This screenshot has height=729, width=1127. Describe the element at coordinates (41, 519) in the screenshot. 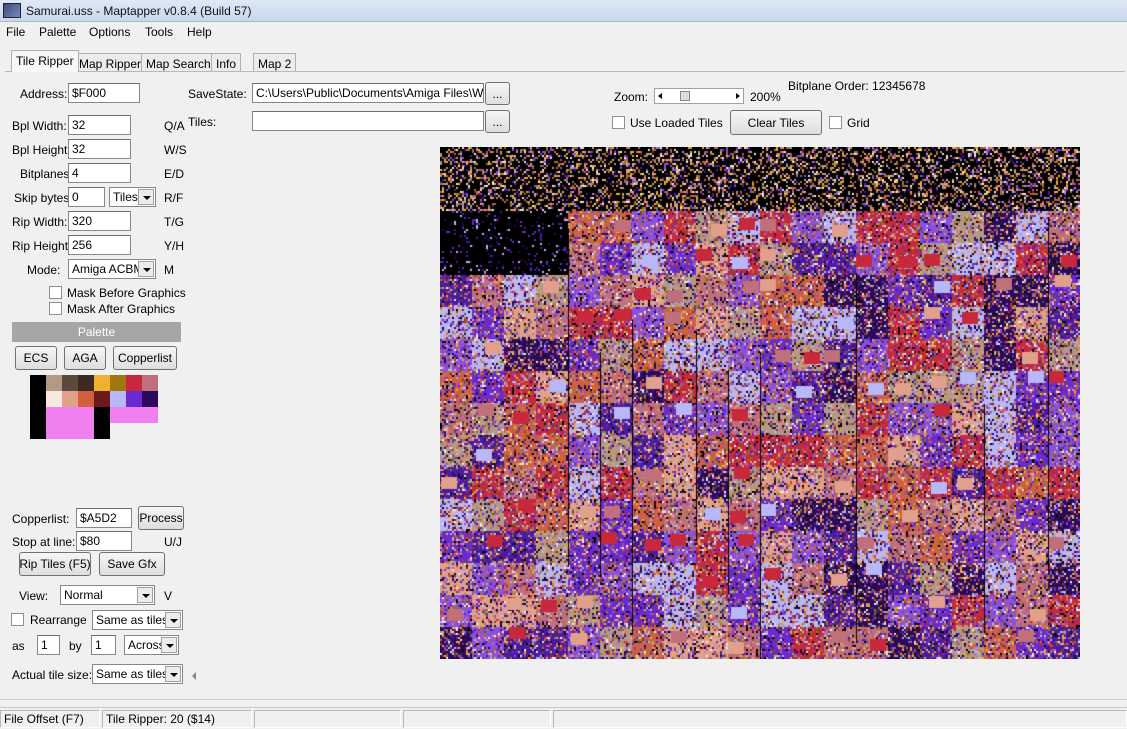

I see `copperlist-label: Copperlist:` at that location.